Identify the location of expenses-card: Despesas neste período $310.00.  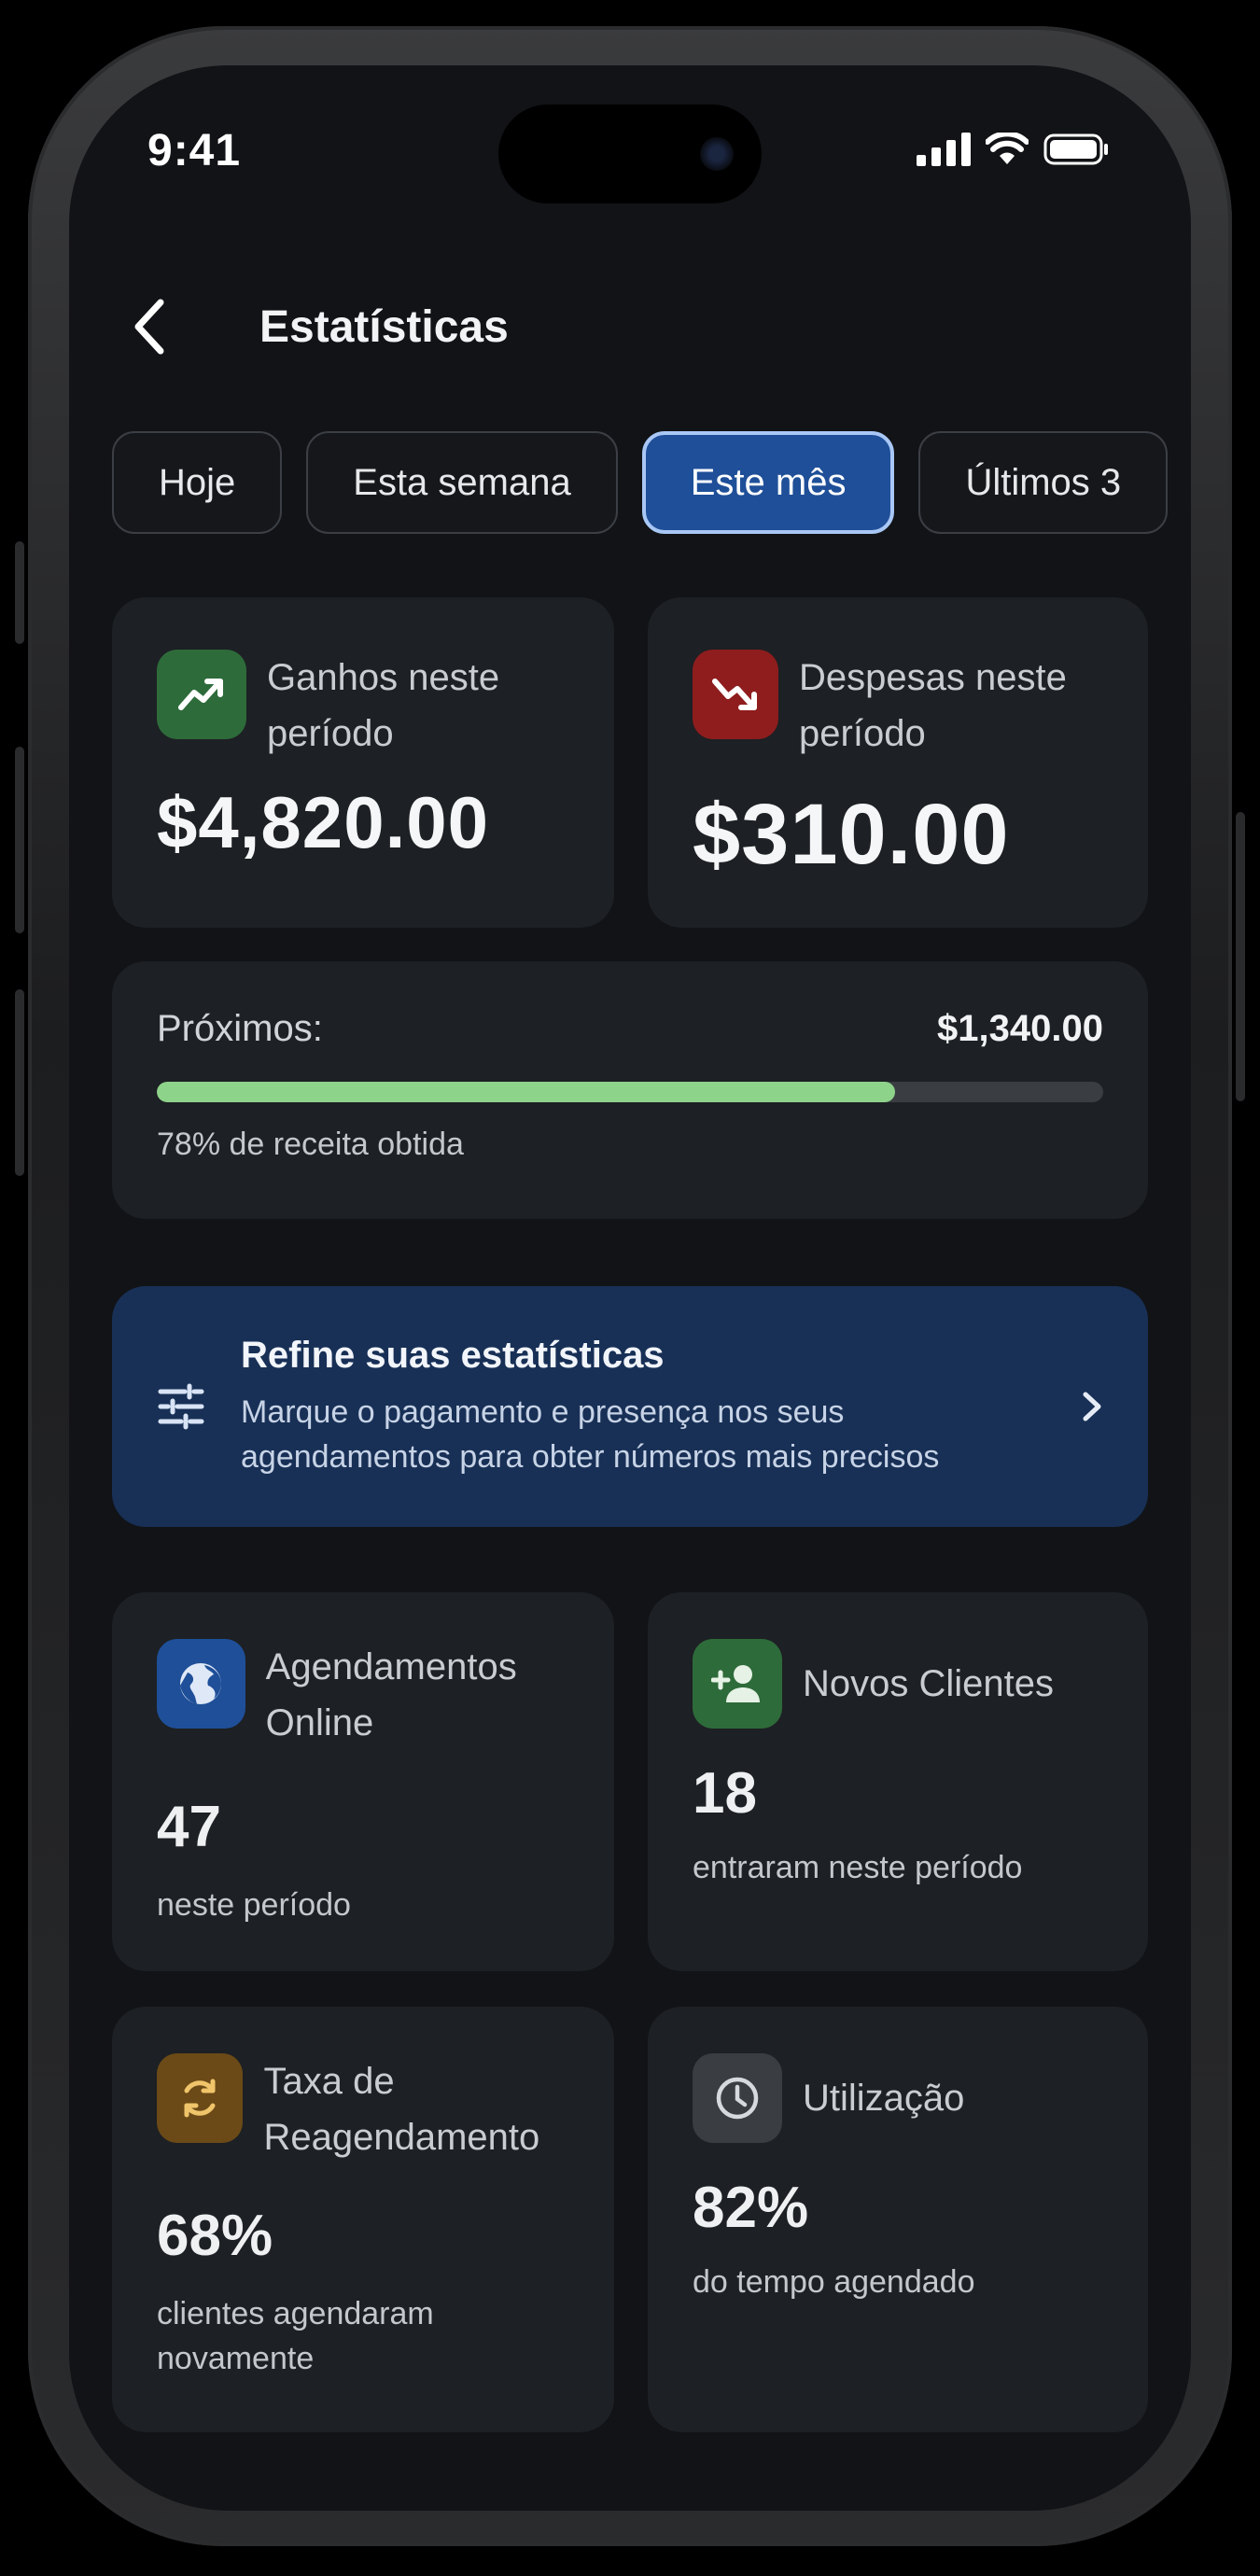
(898, 762).